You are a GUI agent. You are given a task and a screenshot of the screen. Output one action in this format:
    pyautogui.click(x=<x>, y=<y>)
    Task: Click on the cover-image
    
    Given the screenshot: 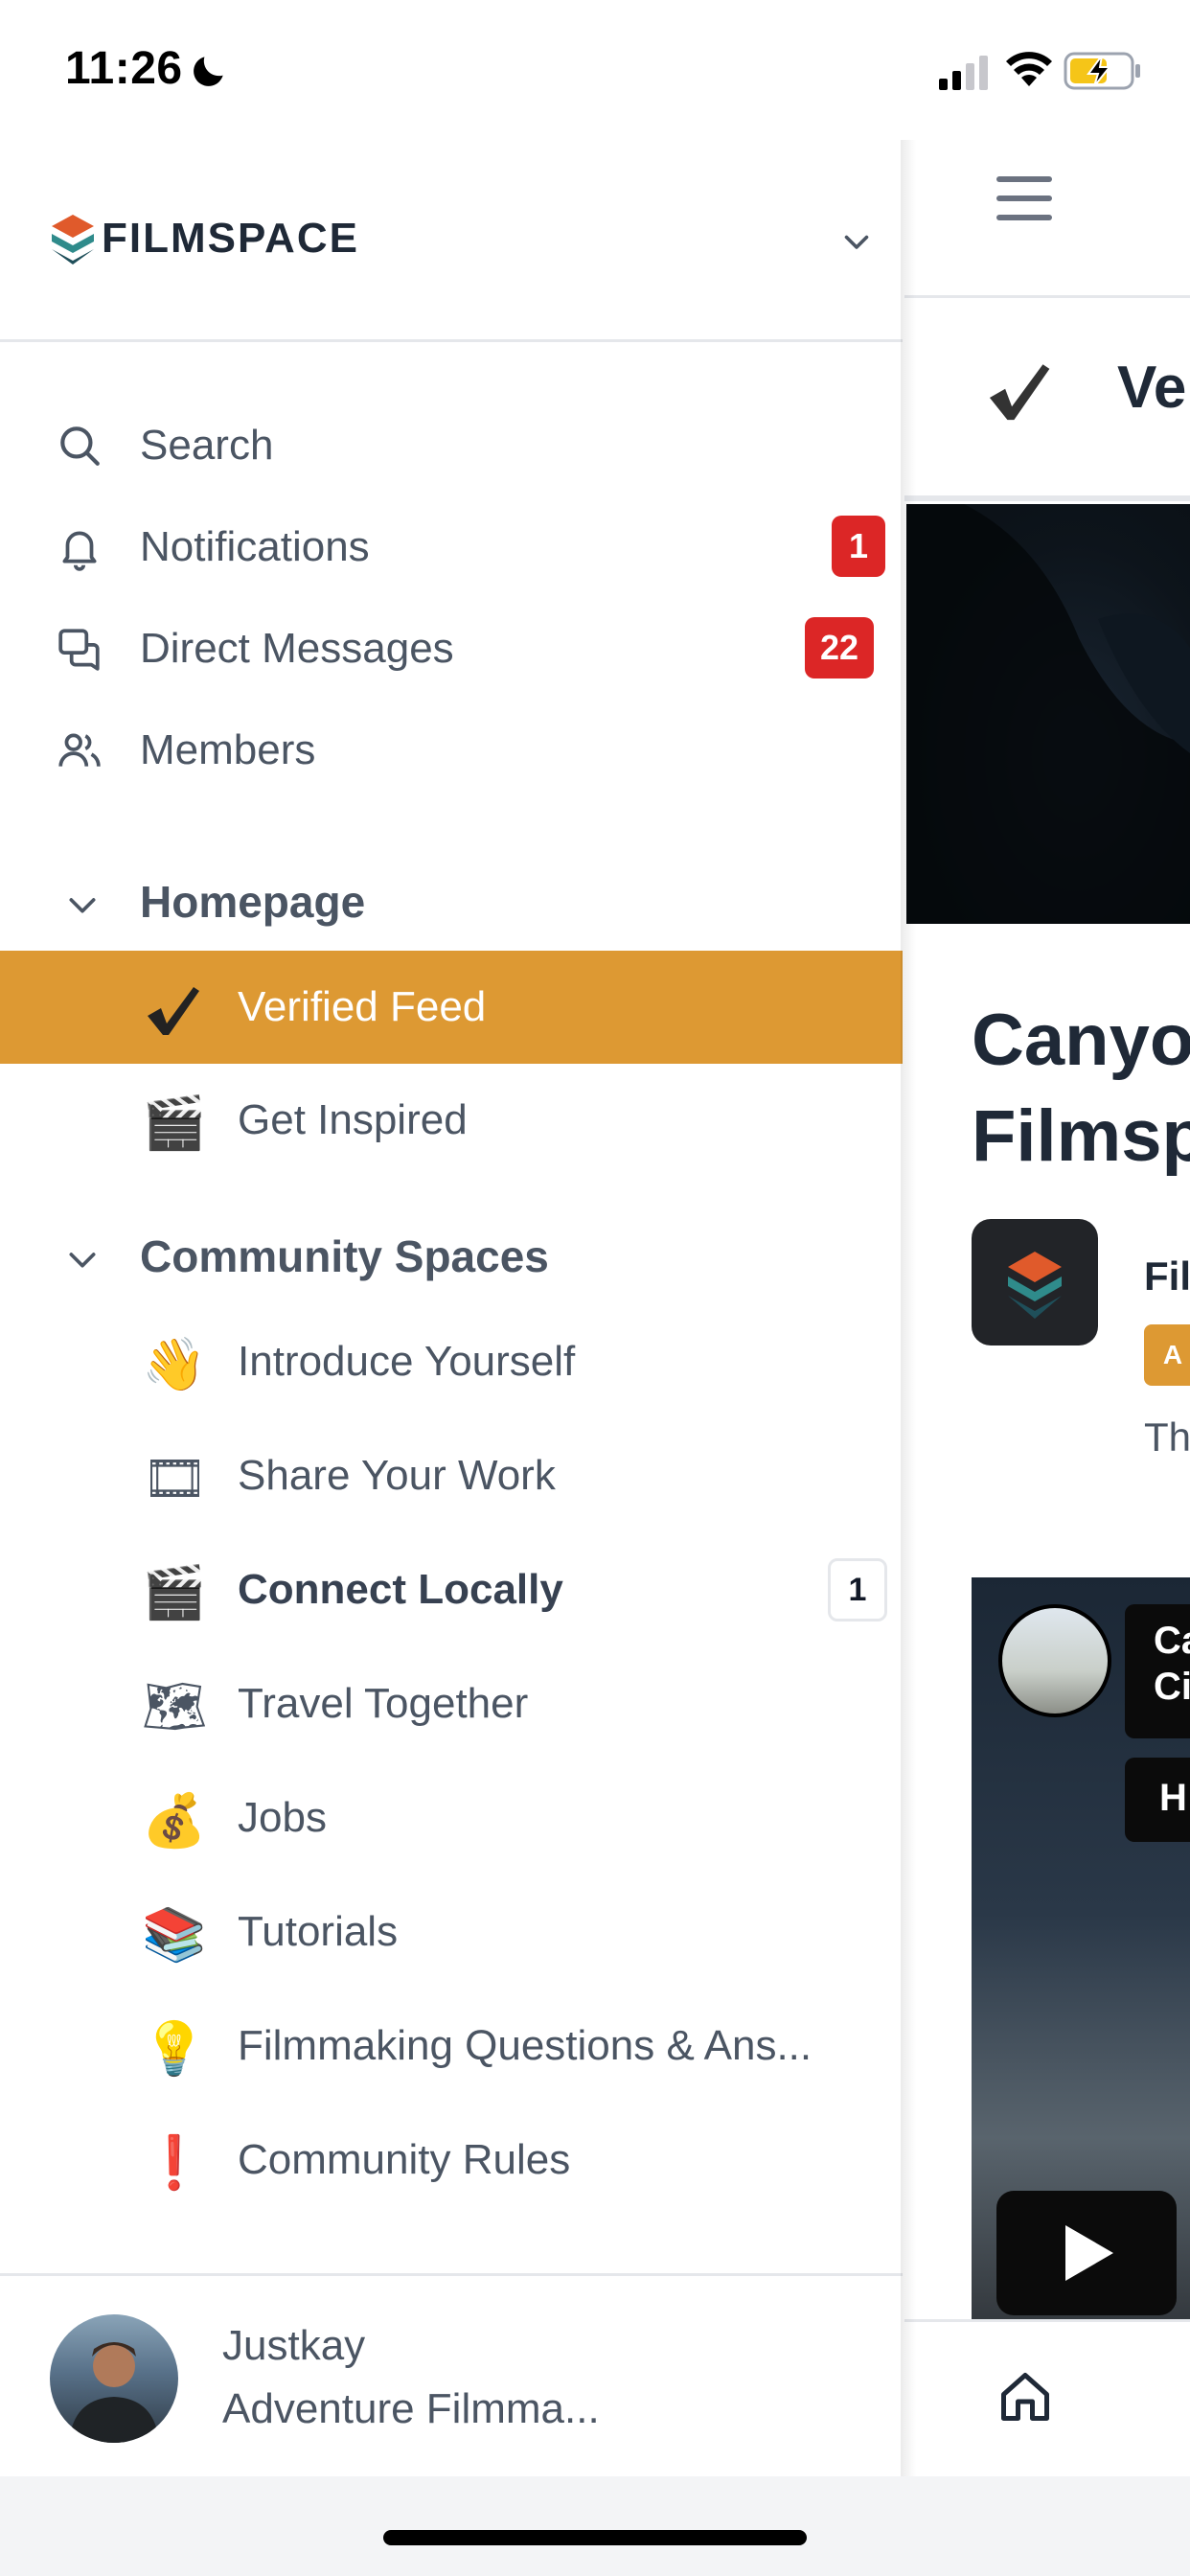 What is the action you would take?
    pyautogui.click(x=1048, y=714)
    